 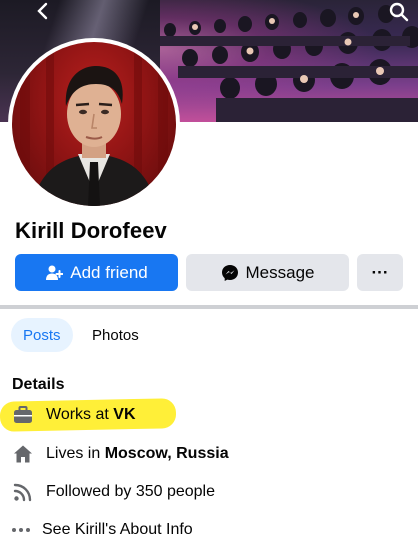 What do you see at coordinates (43, 13) in the screenshot?
I see `back-icon` at bounding box center [43, 13].